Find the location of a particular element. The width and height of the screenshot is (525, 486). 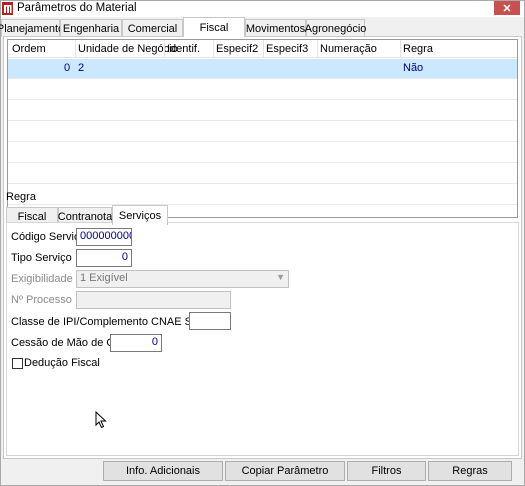

tab-movimentos: Movimentos is located at coordinates (275, 28).